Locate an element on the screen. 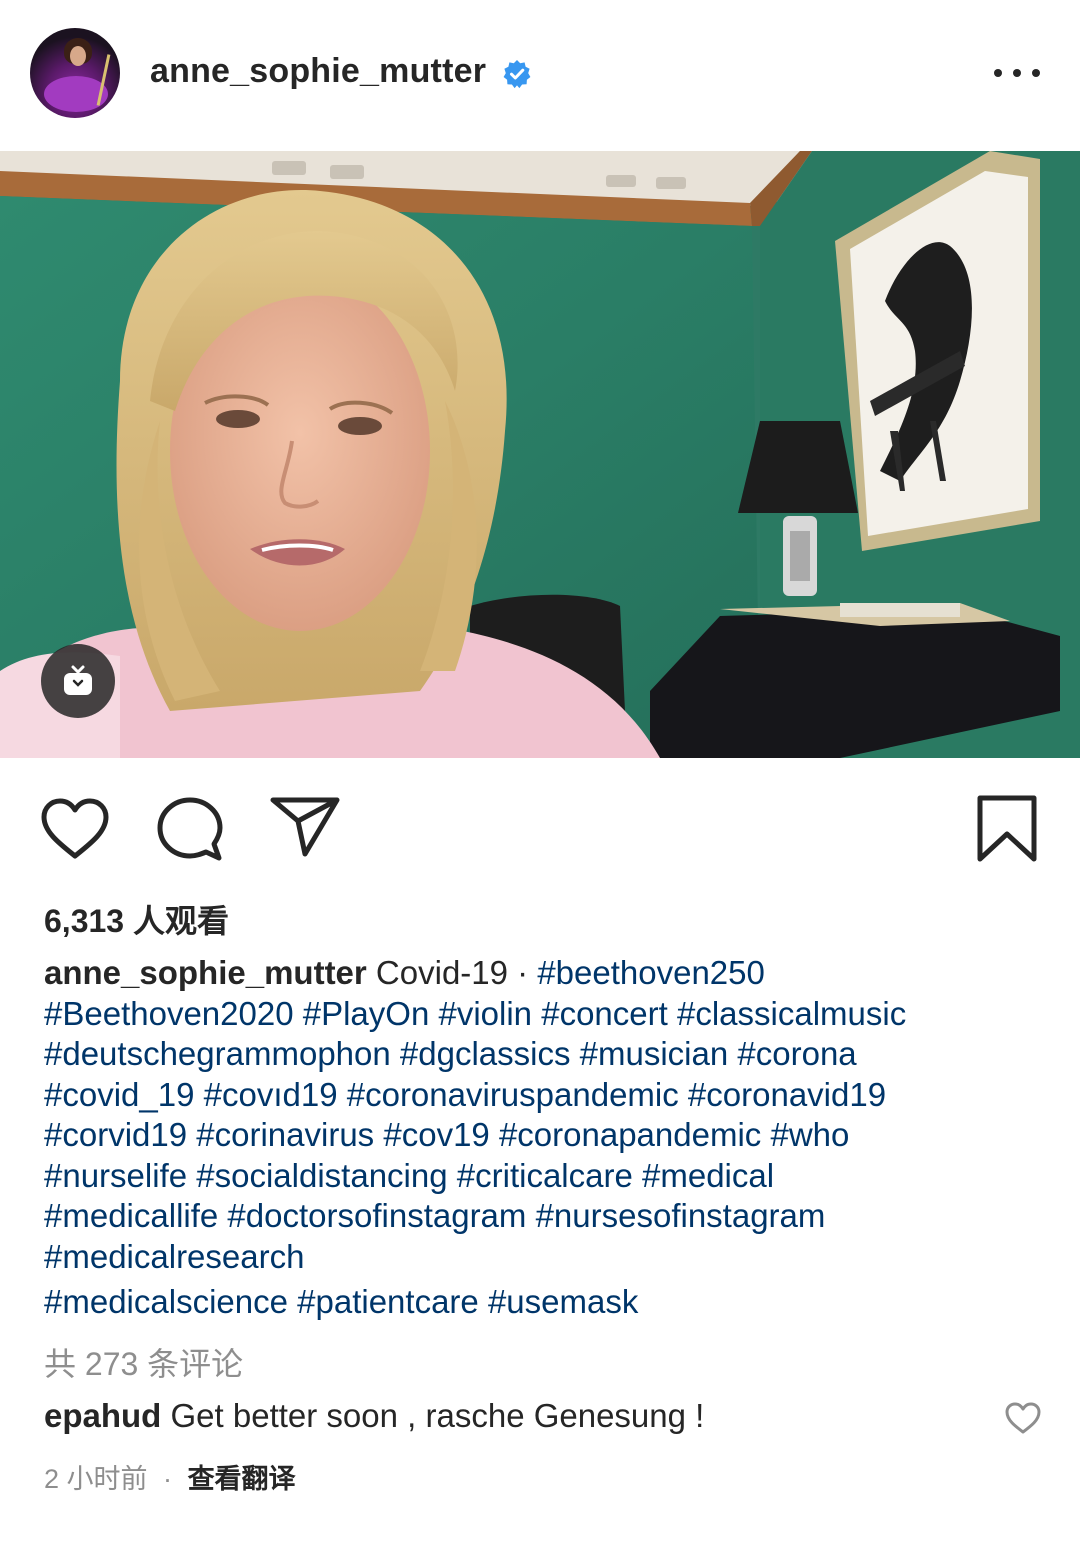  hashtag: #coronaviruspandemic is located at coordinates (513, 1094).